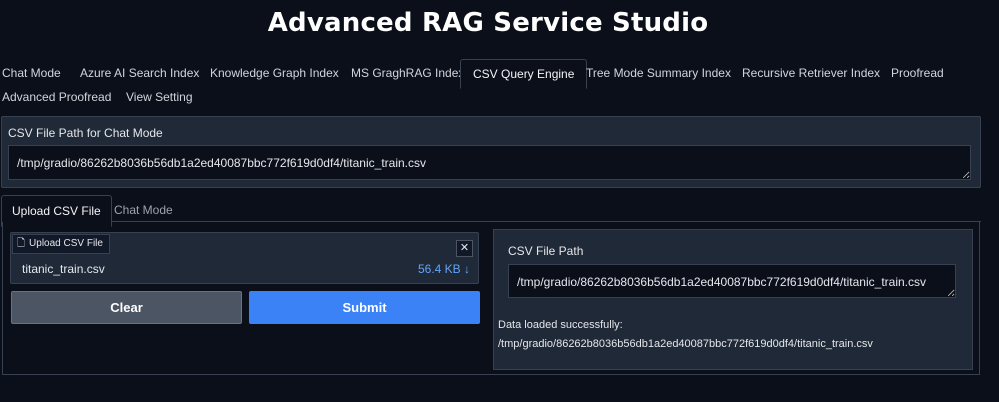 The image size is (999, 402). What do you see at coordinates (364, 307) in the screenshot?
I see `submit-button: Submit` at bounding box center [364, 307].